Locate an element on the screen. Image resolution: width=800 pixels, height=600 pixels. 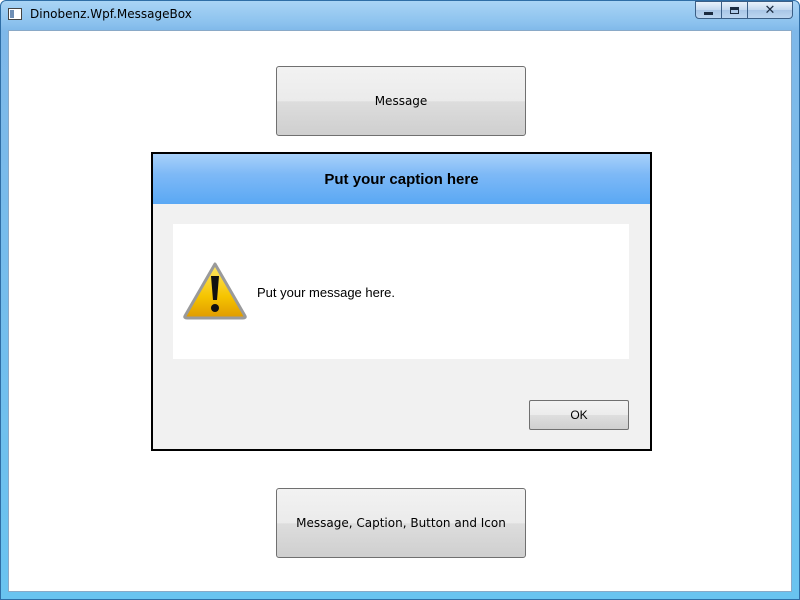
dialog-caption: Put your caption here is located at coordinates (401, 179).